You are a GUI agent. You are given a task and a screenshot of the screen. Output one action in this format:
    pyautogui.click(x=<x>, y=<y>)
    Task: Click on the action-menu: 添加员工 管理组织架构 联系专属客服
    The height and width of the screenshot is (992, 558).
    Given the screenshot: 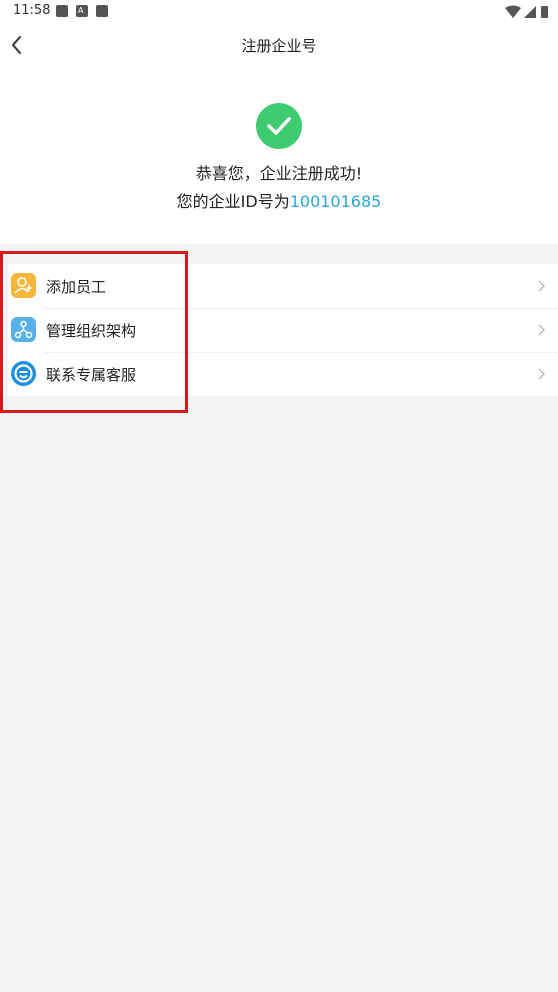 What is the action you would take?
    pyautogui.click(x=279, y=330)
    